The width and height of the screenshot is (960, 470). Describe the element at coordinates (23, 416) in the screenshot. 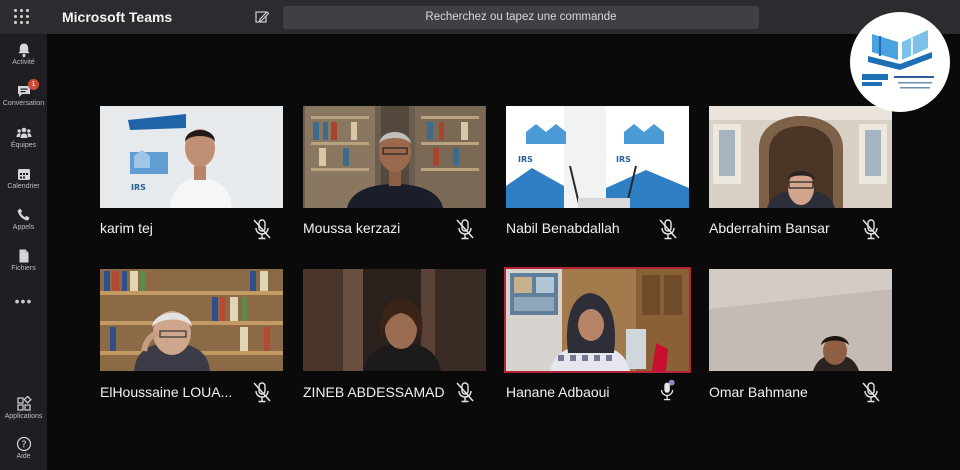

I see `rail-label: Applications` at that location.